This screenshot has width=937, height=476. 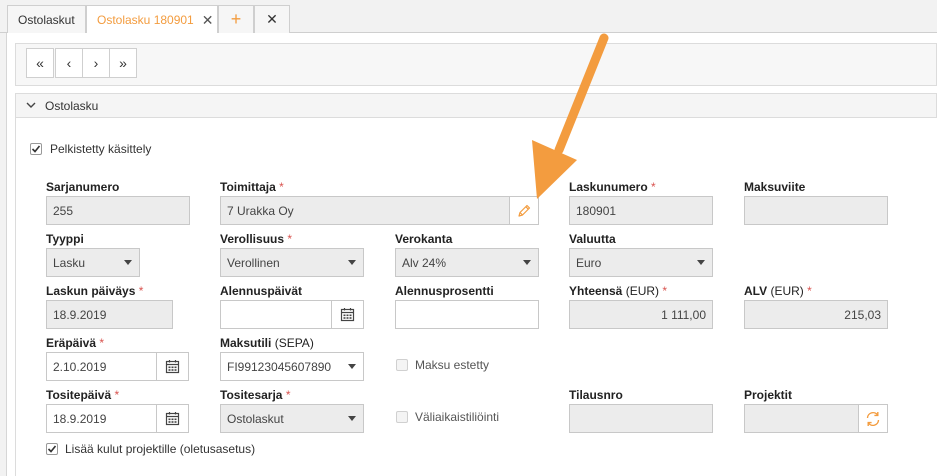 I want to click on annotation-arrow, so click(x=570, y=116).